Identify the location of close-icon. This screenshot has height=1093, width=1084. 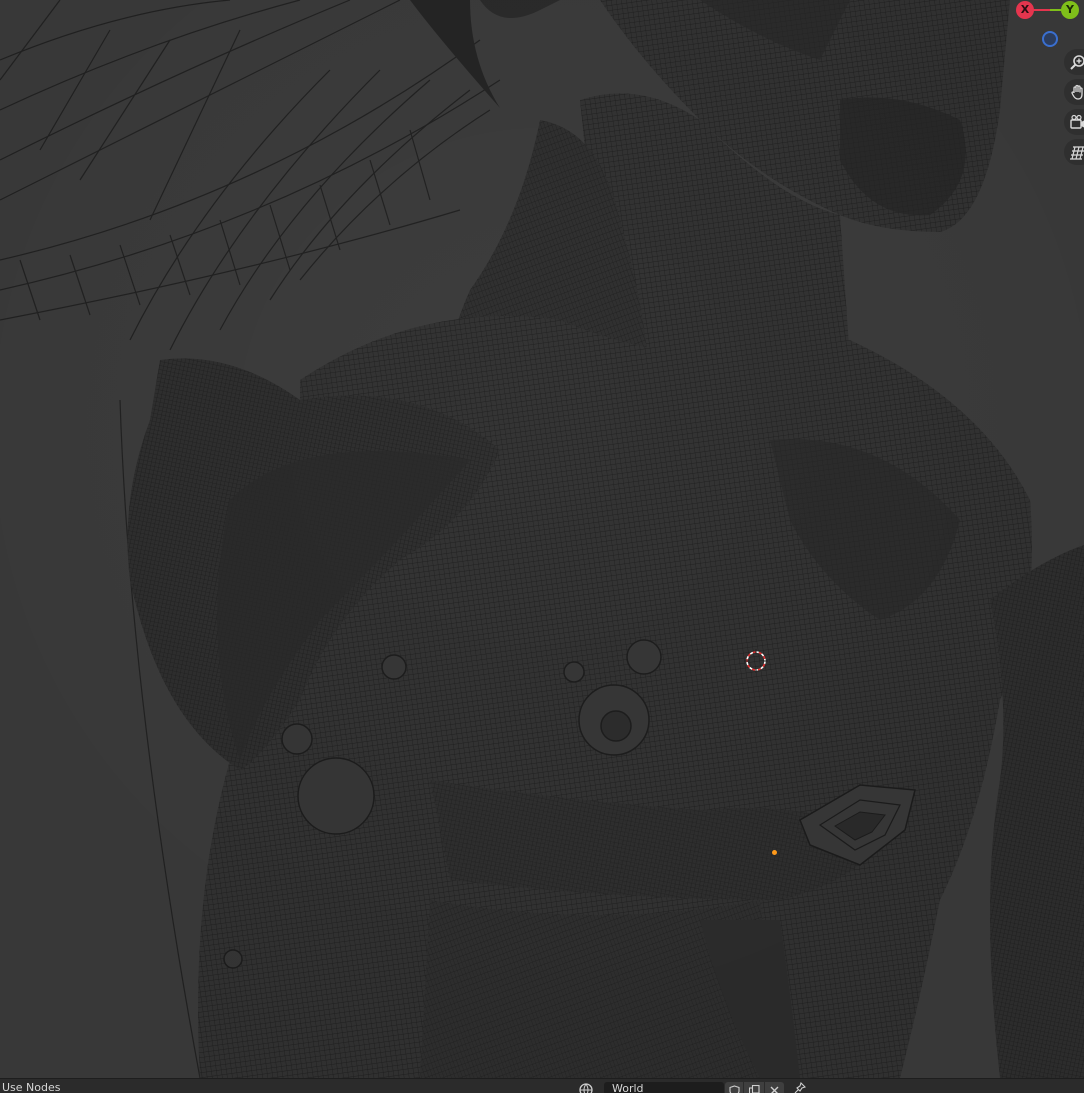
(774, 1089).